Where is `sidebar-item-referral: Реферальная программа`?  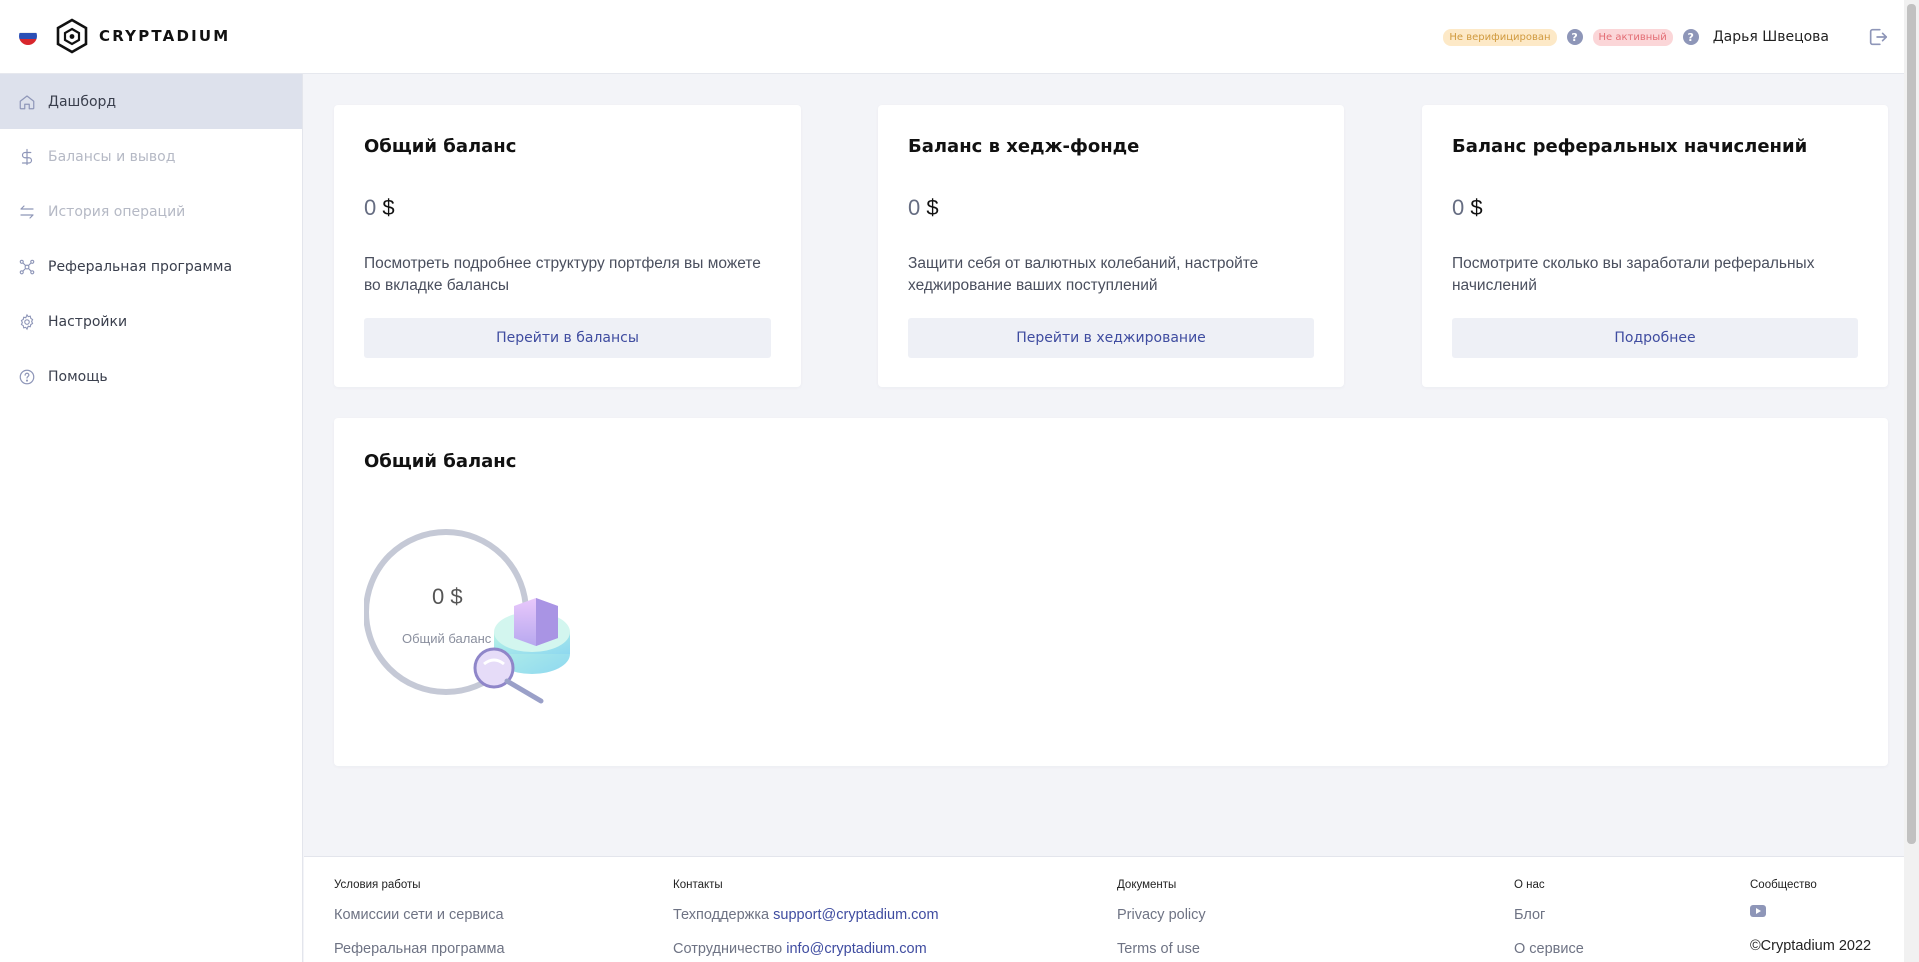 sidebar-item-referral: Реферальная программа is located at coordinates (151, 266).